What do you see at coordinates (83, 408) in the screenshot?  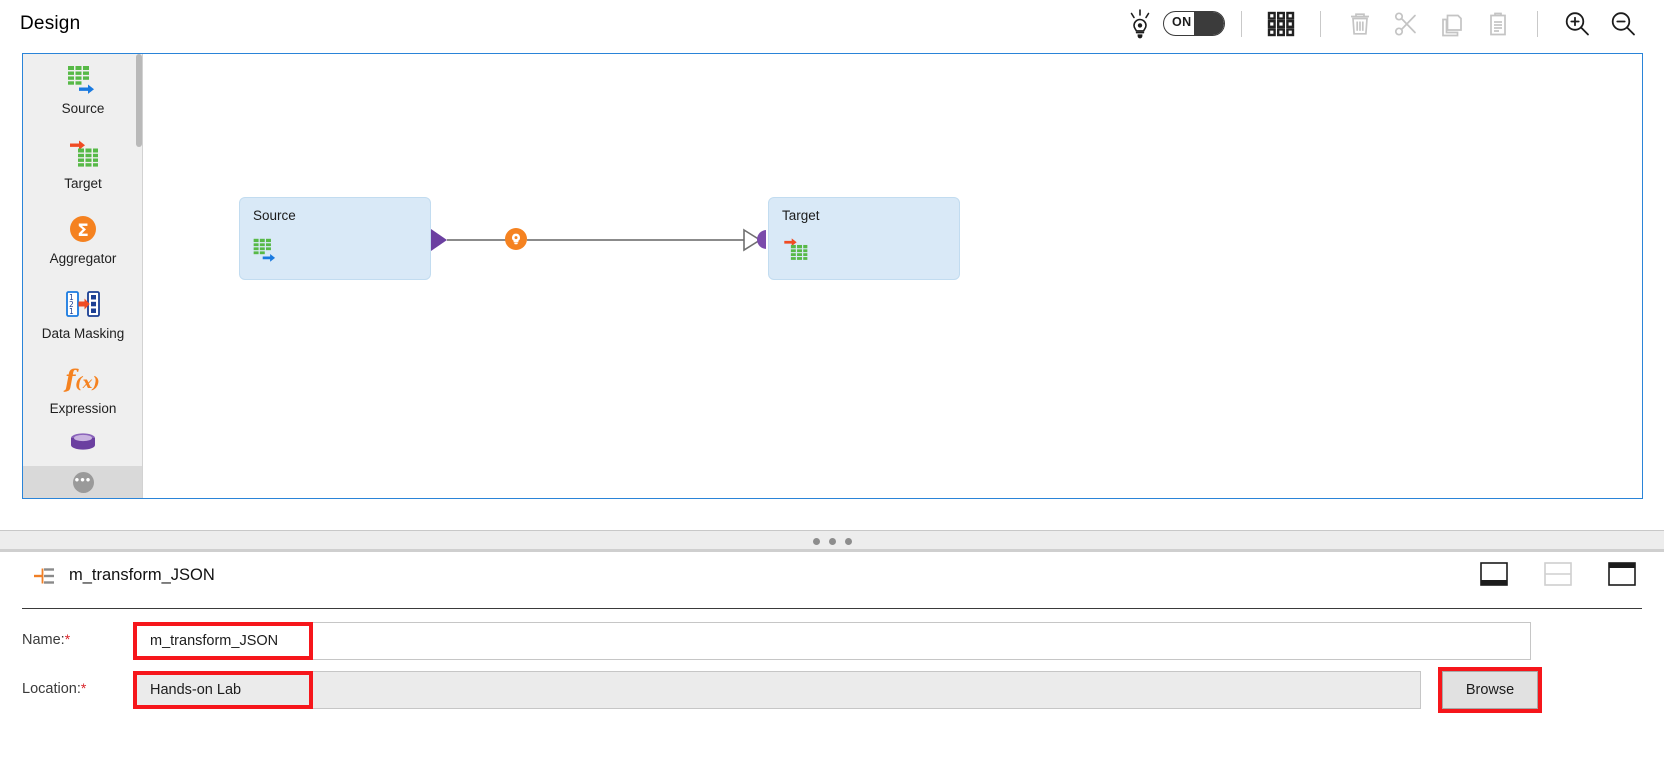 I see `palette-item-label: Expression` at bounding box center [83, 408].